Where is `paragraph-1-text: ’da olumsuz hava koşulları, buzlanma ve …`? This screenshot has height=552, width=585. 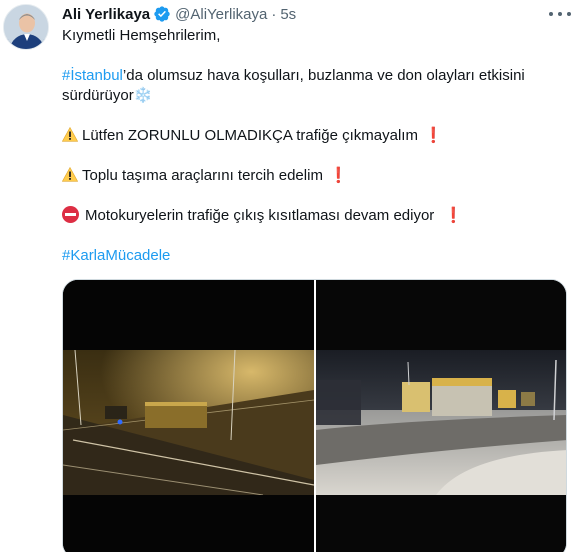
paragraph-1-text: ’da olumsuz hava koşulları, buzlanma ve … is located at coordinates (323, 75).